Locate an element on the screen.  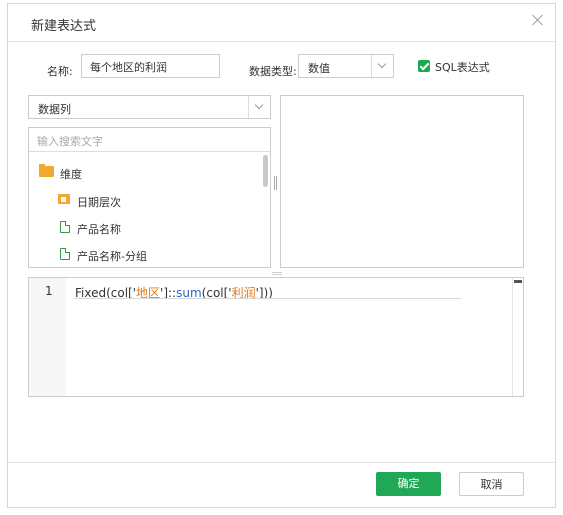
tree-item-label: 产品名称-分组 is located at coordinates (112, 256).